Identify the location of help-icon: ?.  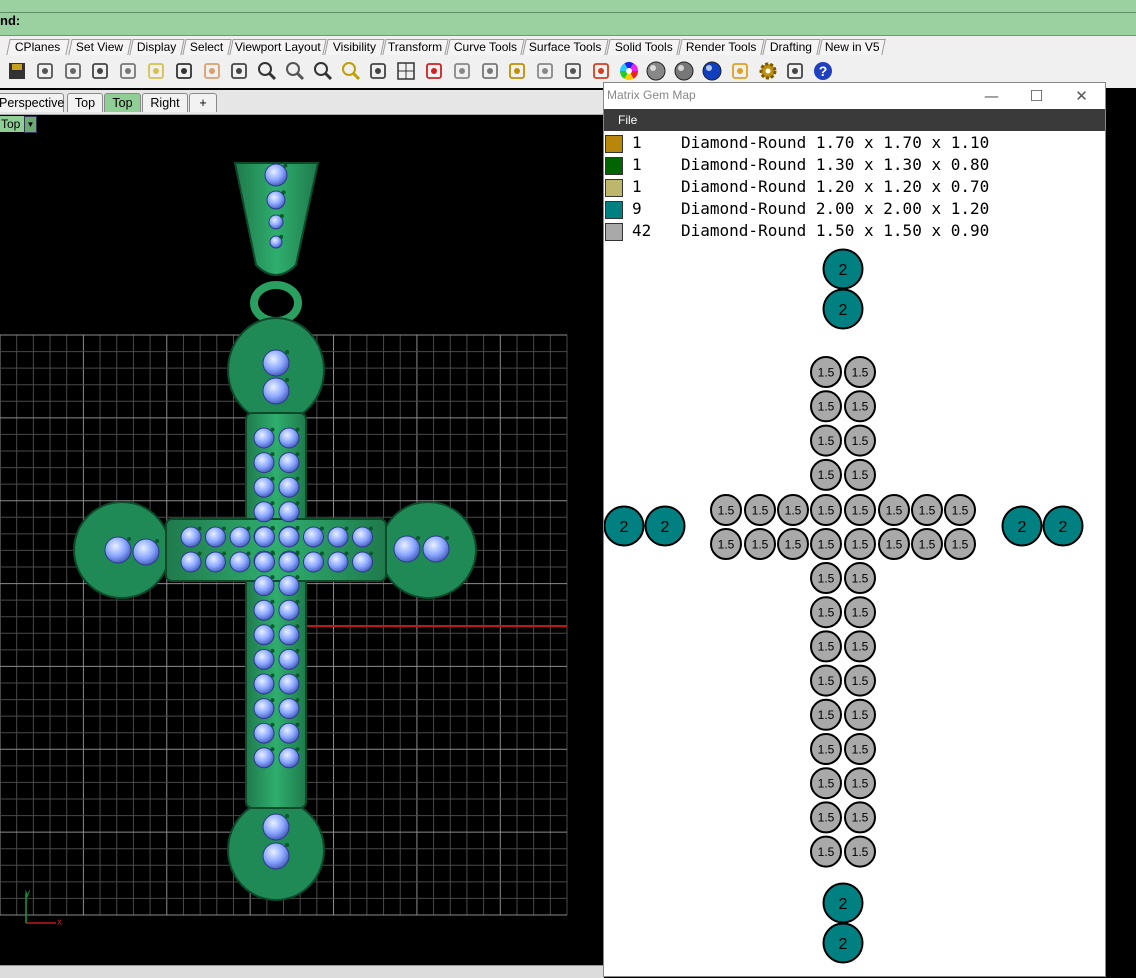
(823, 71).